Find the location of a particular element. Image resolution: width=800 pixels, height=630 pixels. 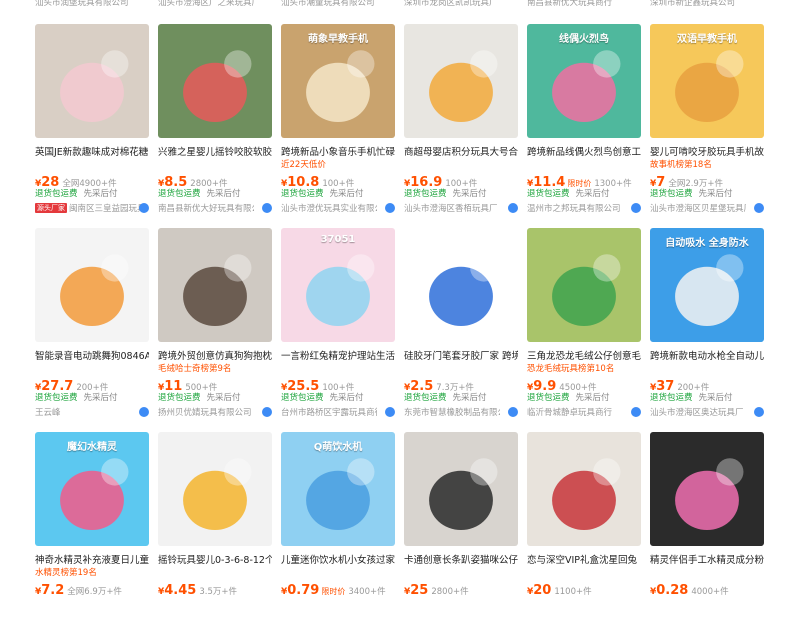

partial-shop-name: 汕头市澄海区广之来玩具厂 is located at coordinates (215, 4).